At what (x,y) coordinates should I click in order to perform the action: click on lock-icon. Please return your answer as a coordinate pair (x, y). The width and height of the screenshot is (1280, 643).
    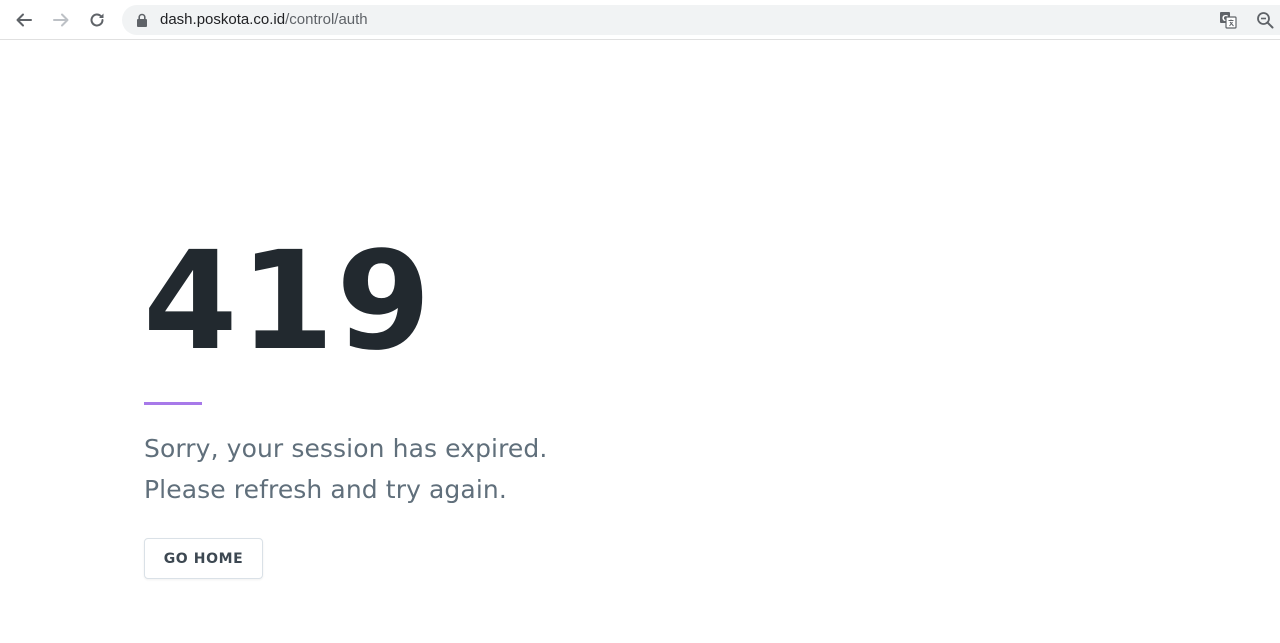
    Looking at the image, I should click on (142, 20).